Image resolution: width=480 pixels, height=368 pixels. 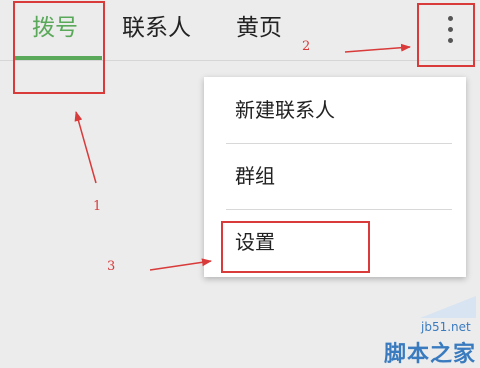 I want to click on watermark-site: jb51.net, so click(x=446, y=327).